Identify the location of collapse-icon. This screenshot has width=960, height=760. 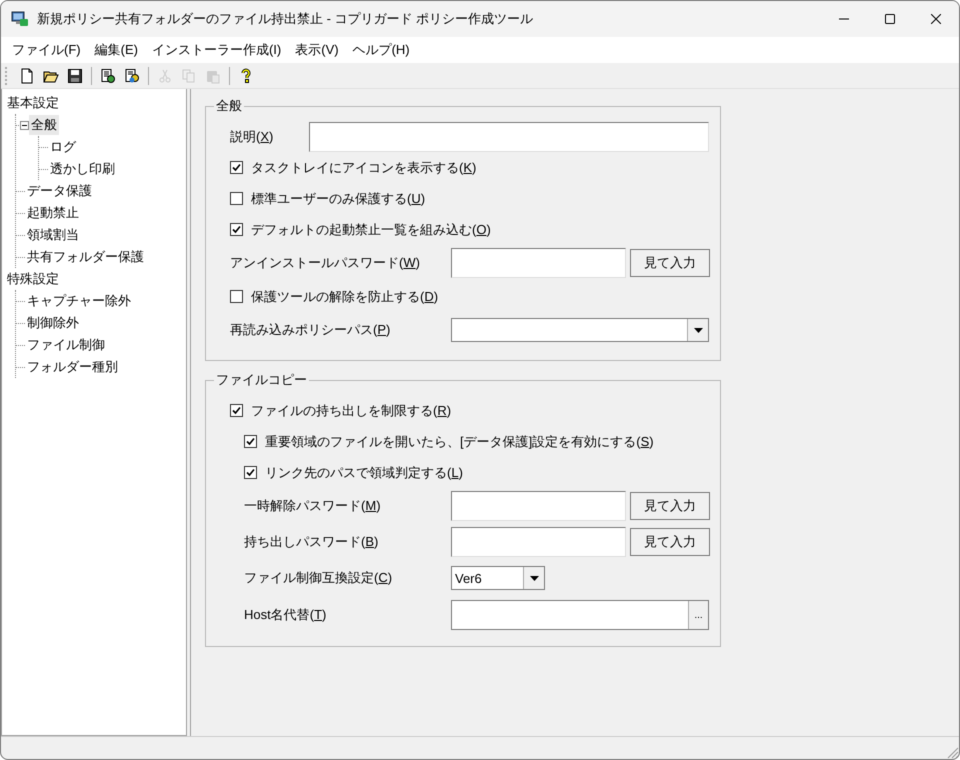
(24, 125).